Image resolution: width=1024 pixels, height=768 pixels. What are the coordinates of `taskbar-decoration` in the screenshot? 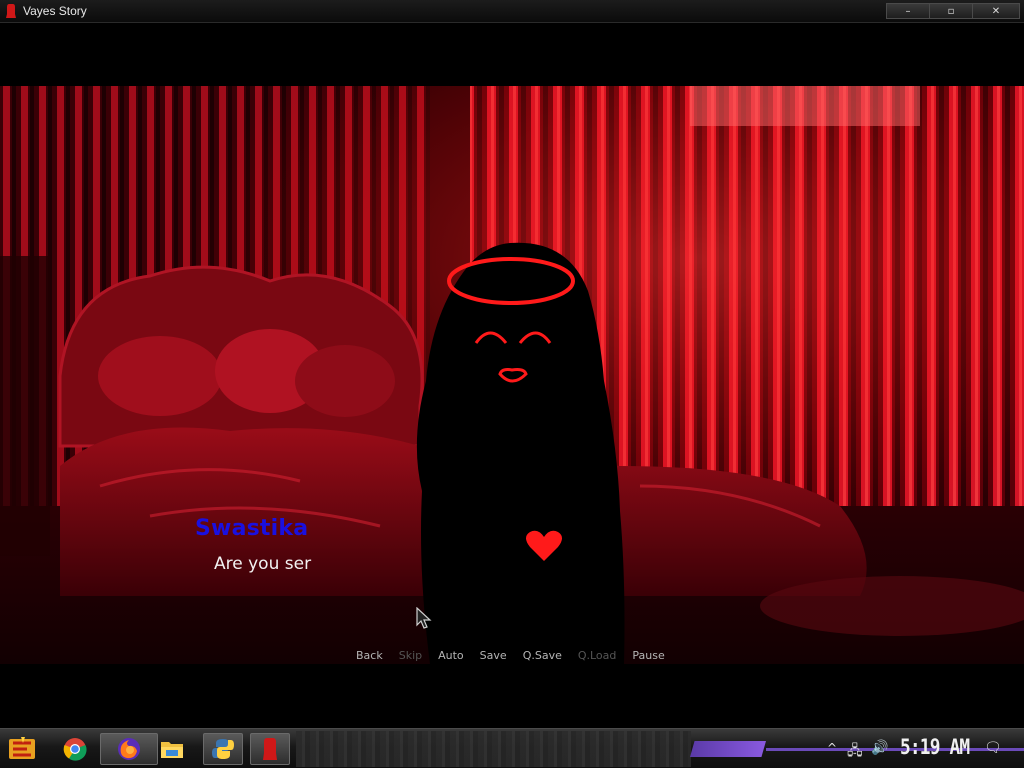 It's located at (728, 749).